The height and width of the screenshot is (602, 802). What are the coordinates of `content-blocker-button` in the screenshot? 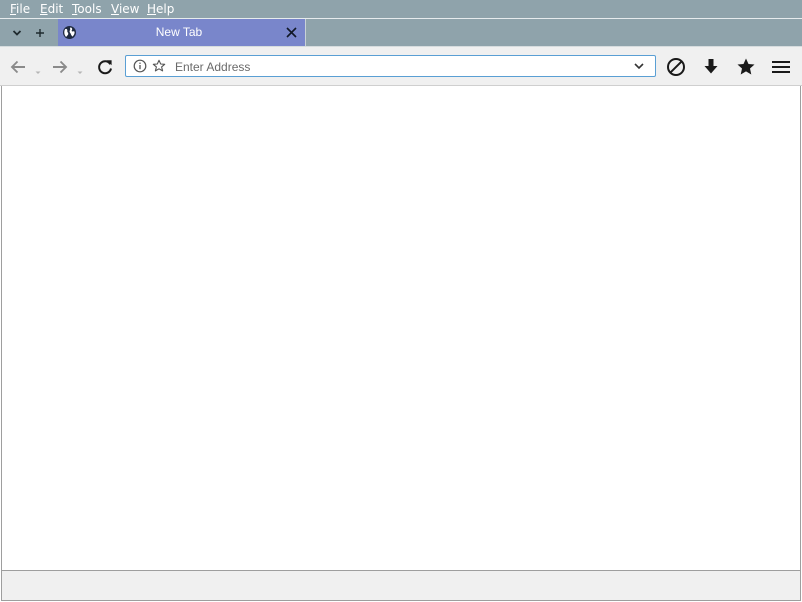 It's located at (676, 67).